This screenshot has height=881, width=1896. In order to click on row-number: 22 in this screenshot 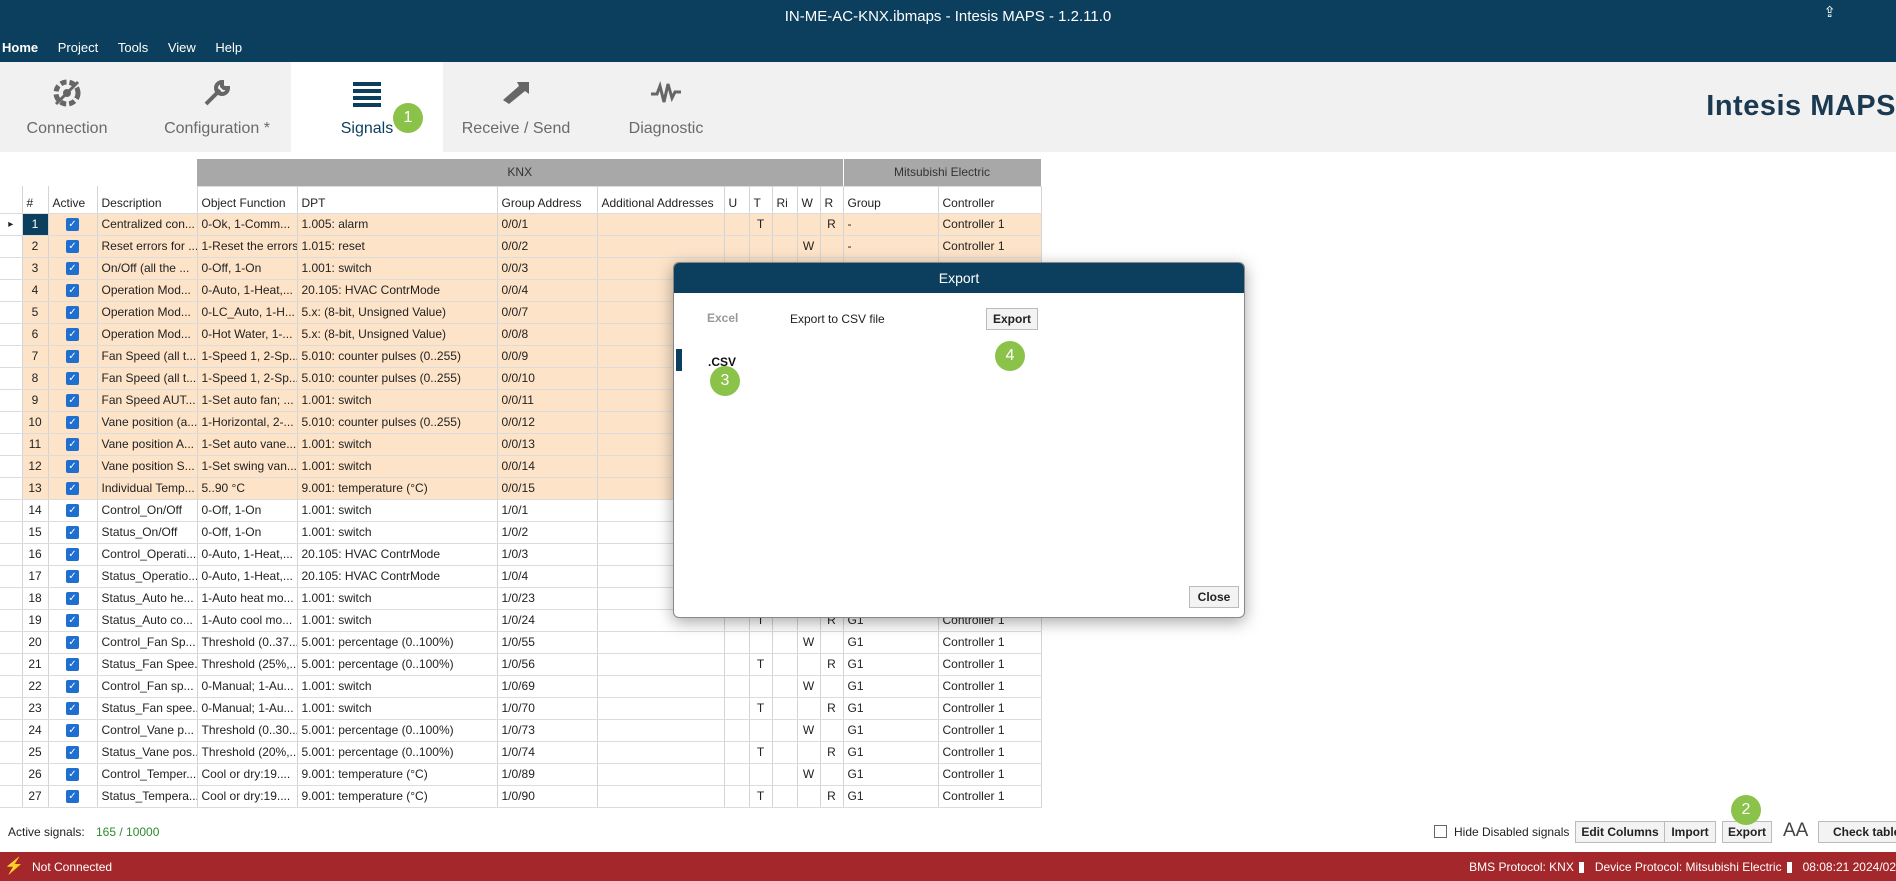, I will do `click(35, 686)`.